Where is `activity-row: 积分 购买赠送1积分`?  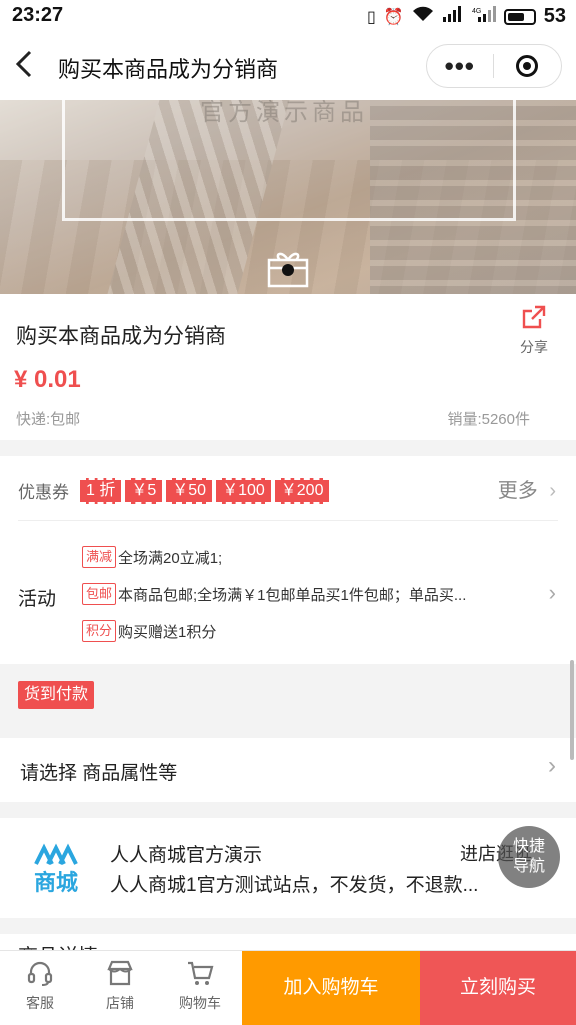
activity-row: 积分 购买赠送1积分 is located at coordinates (149, 631).